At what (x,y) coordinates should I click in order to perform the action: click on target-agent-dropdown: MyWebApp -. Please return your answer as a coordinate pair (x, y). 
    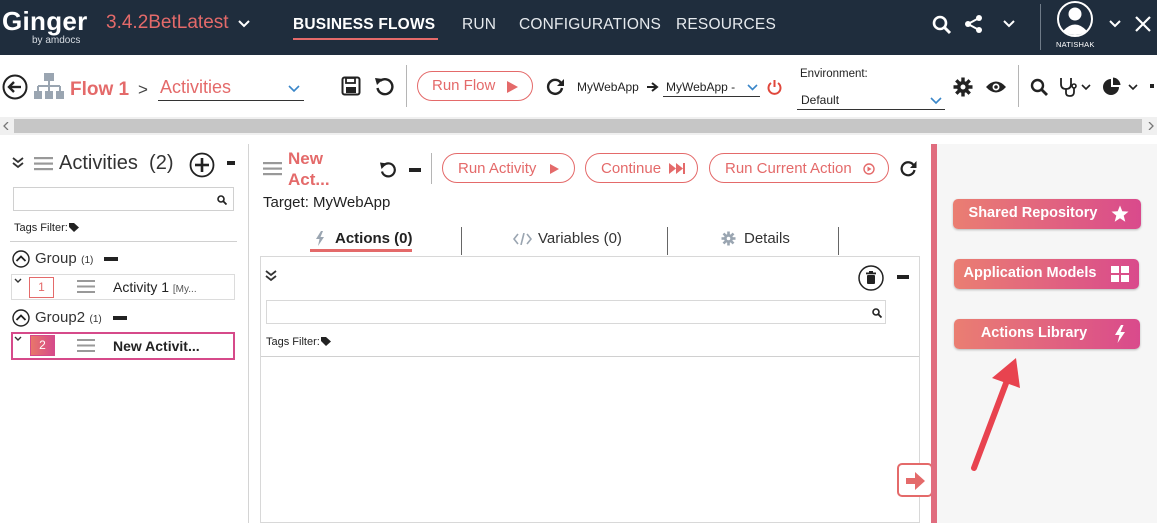
    Looking at the image, I should click on (711, 87).